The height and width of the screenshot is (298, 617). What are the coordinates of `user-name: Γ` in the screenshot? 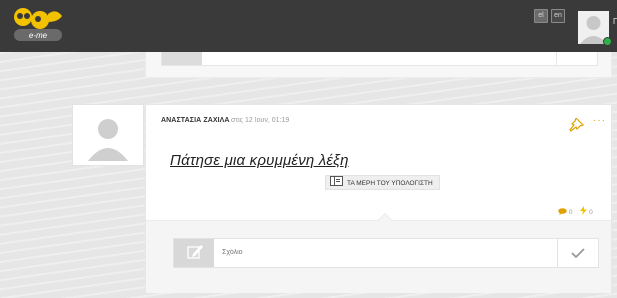 It's located at (615, 22).